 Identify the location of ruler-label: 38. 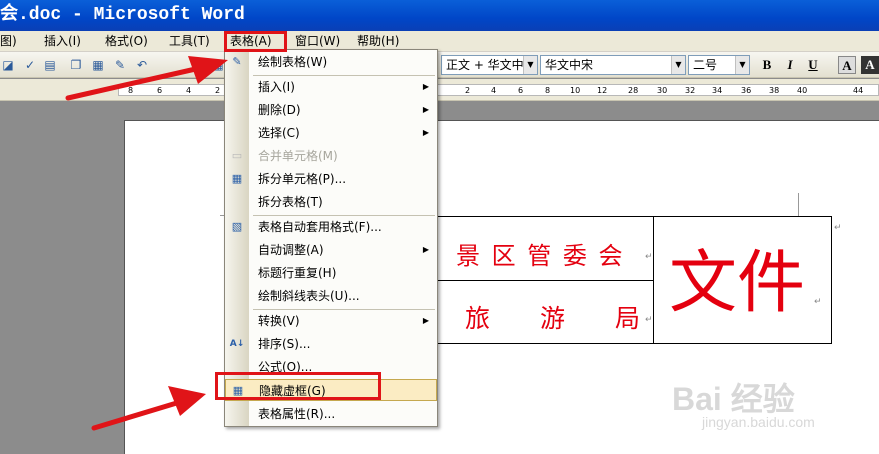
(774, 90).